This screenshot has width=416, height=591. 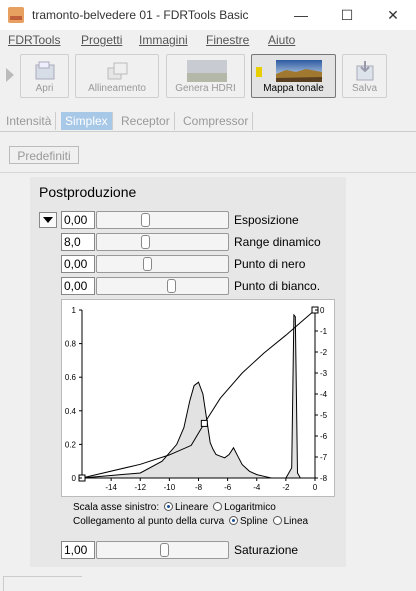 I want to click on y-right-tick-label: 0, so click(x=322, y=310).